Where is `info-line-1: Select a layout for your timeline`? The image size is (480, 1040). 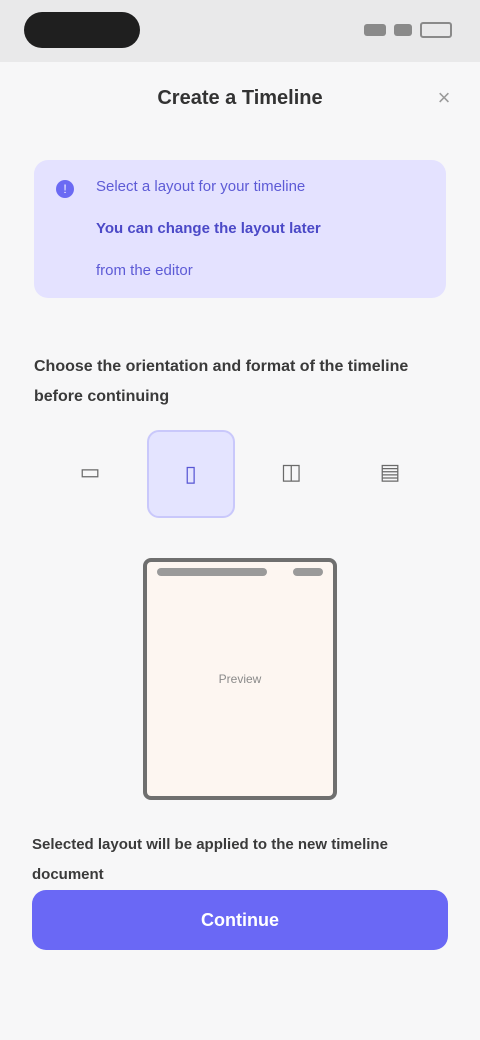 info-line-1: Select a layout for your timeline is located at coordinates (201, 186).